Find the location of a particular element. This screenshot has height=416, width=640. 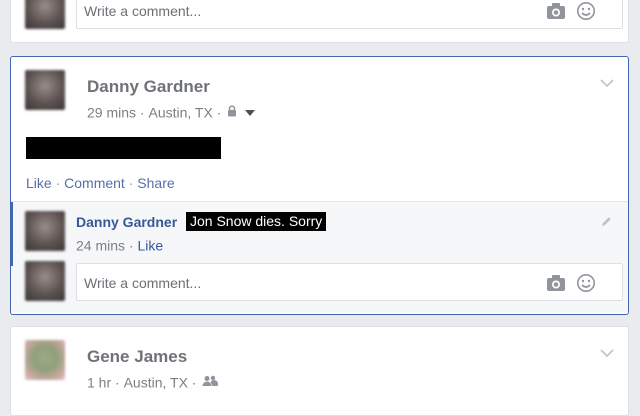

post-timestamp: 29 mins is located at coordinates (111, 112).